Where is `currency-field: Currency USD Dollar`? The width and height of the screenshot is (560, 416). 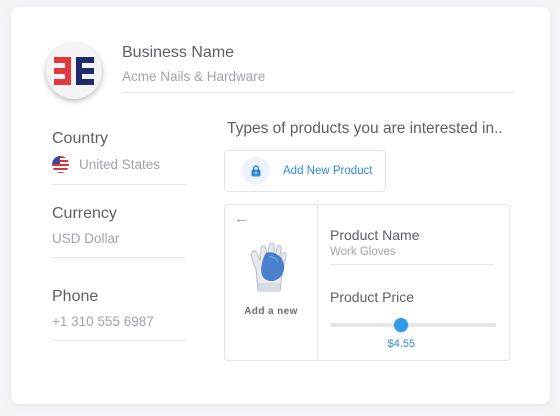
currency-field: Currency USD Dollar is located at coordinates (119, 231).